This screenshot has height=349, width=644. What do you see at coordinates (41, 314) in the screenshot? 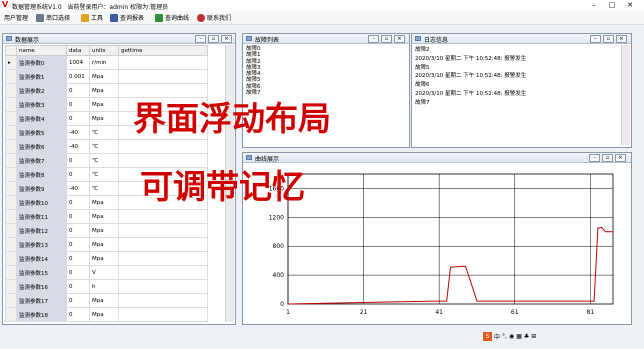
I see `cell-name: 监测参数18` at bounding box center [41, 314].